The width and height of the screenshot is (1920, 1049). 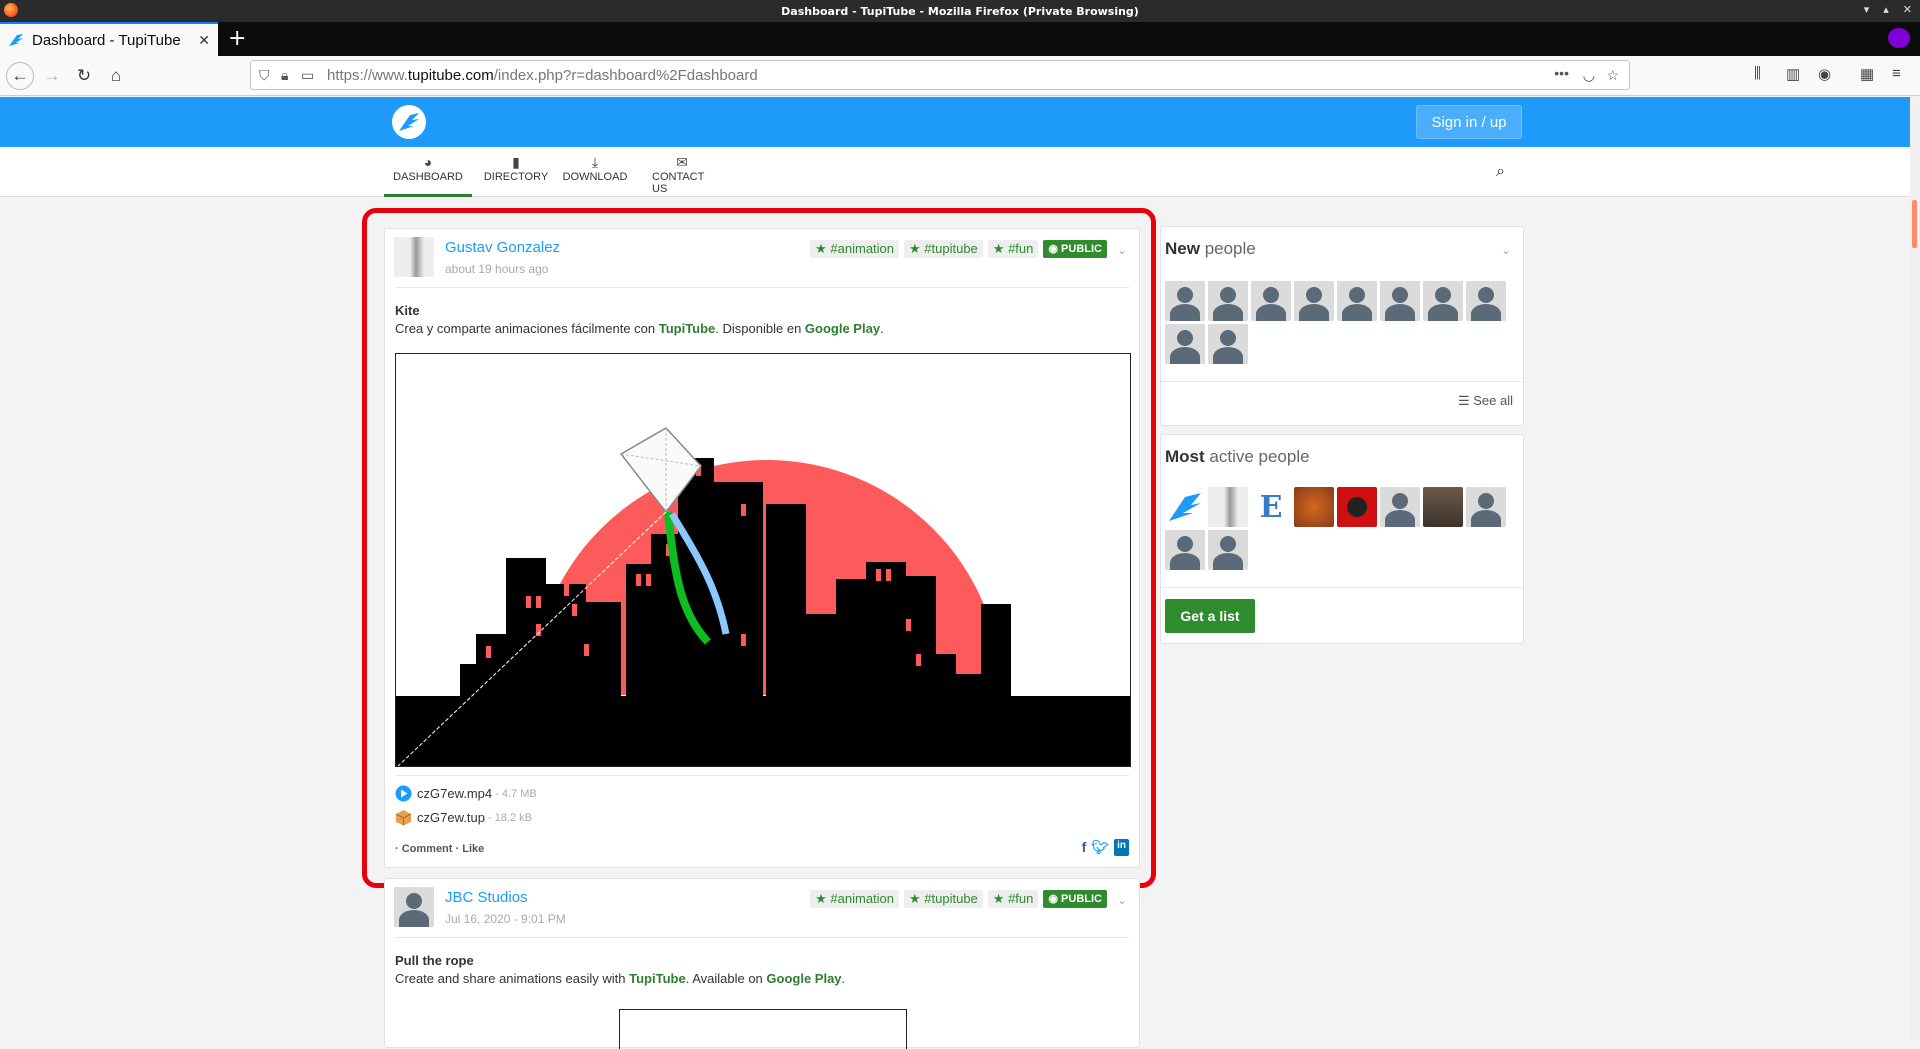 I want to click on forward-icon: →, so click(x=52, y=76).